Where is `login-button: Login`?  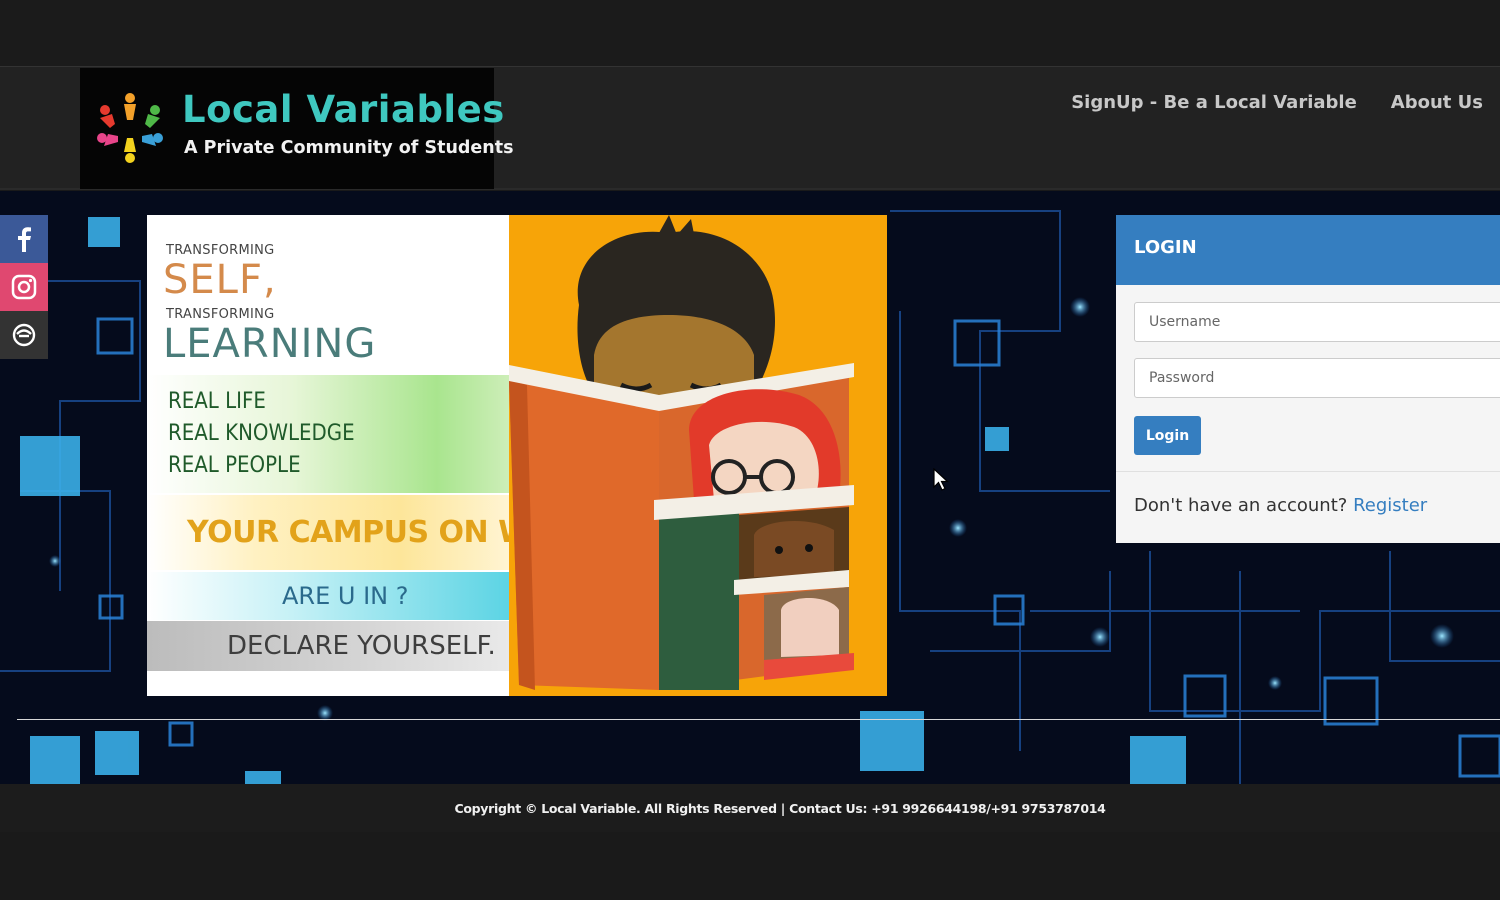 login-button: Login is located at coordinates (1167, 435).